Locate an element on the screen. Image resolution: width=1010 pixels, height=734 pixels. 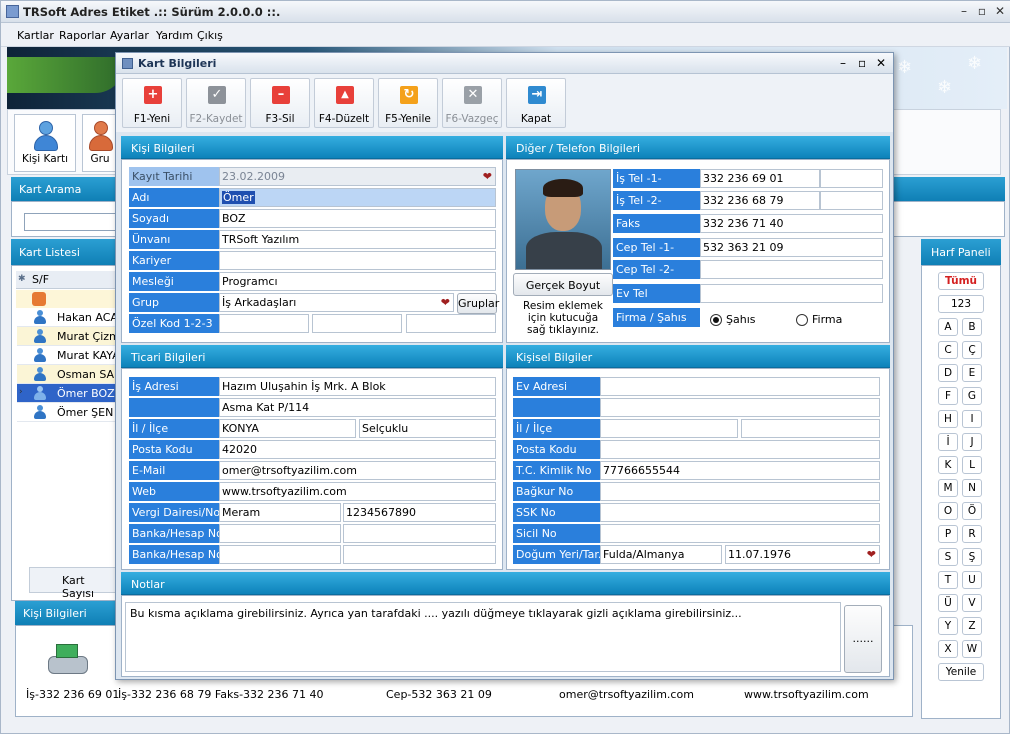
letter-button: L is located at coordinates (972, 465).